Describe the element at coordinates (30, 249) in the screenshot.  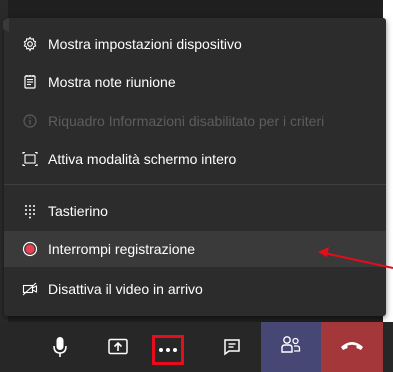
I see `record-icon` at that location.